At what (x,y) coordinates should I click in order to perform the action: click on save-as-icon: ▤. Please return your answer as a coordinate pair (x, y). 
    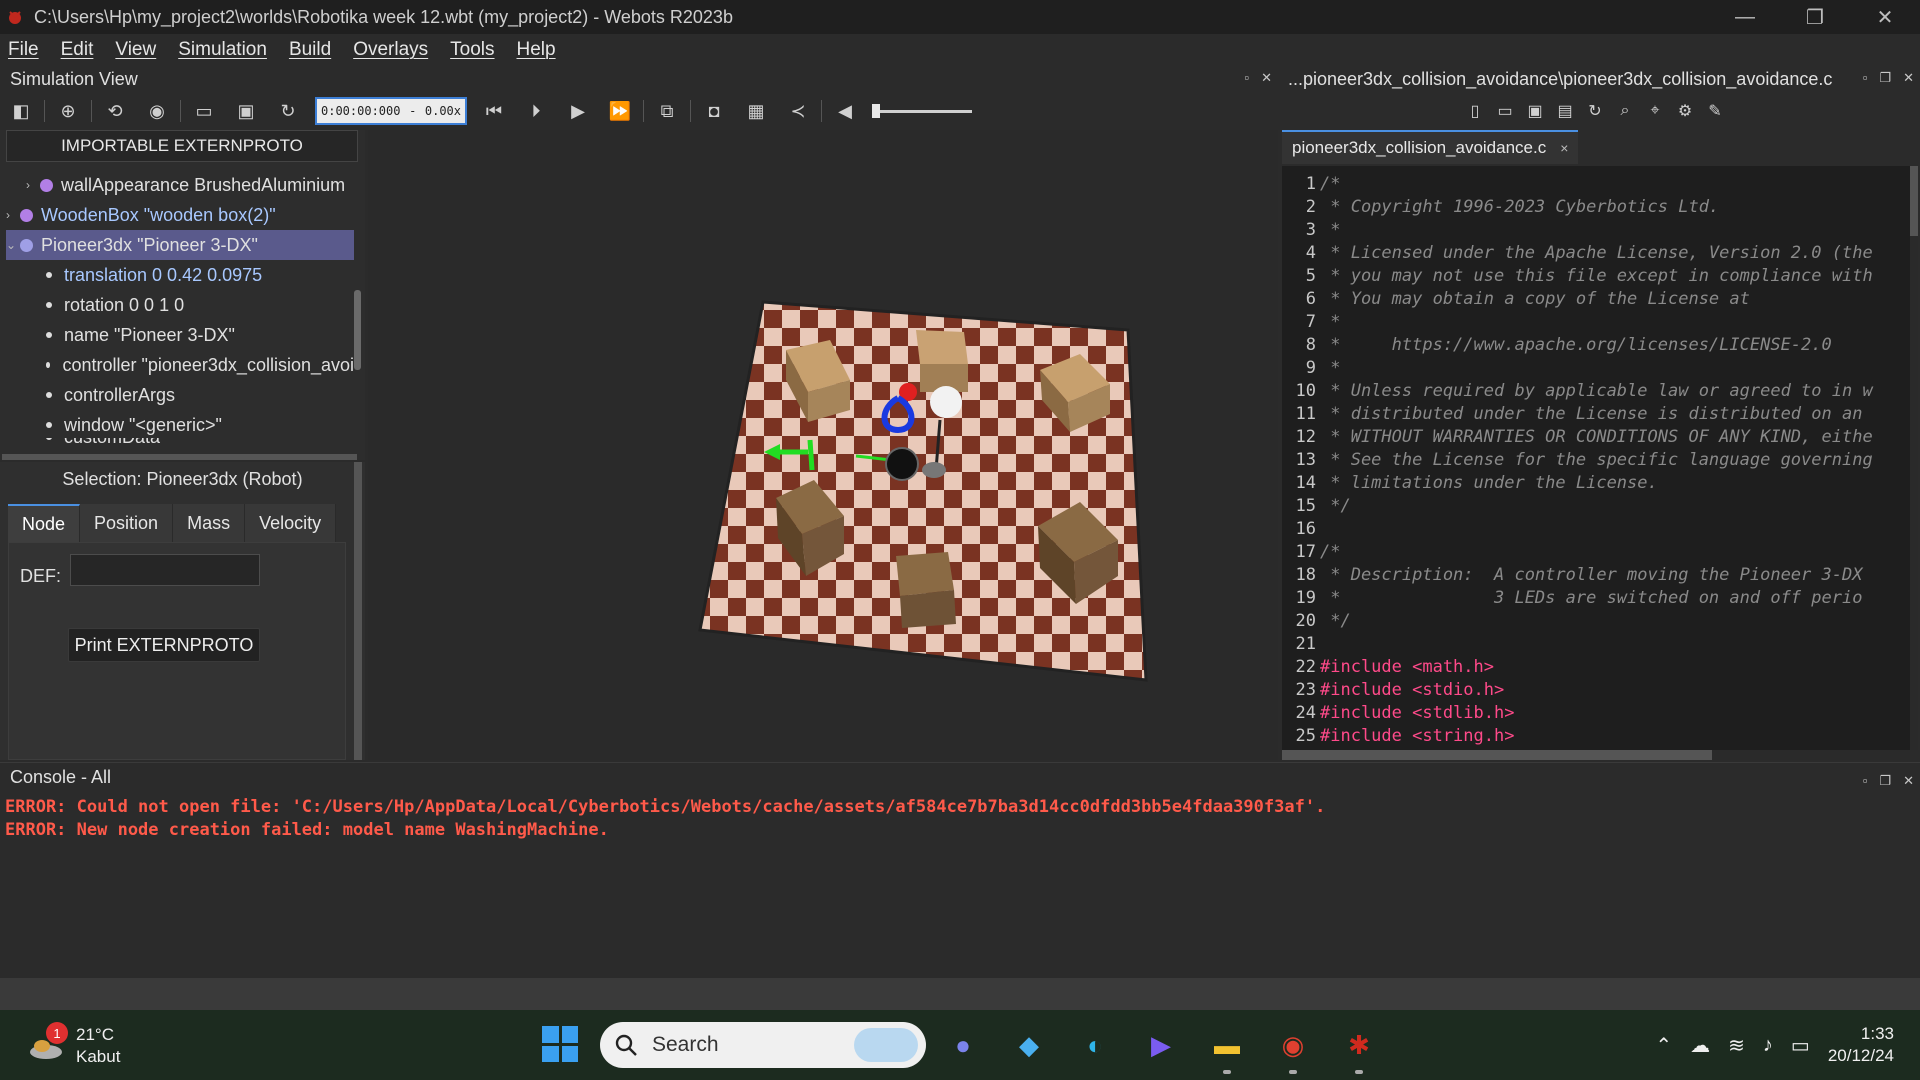
    Looking at the image, I should click on (1565, 111).